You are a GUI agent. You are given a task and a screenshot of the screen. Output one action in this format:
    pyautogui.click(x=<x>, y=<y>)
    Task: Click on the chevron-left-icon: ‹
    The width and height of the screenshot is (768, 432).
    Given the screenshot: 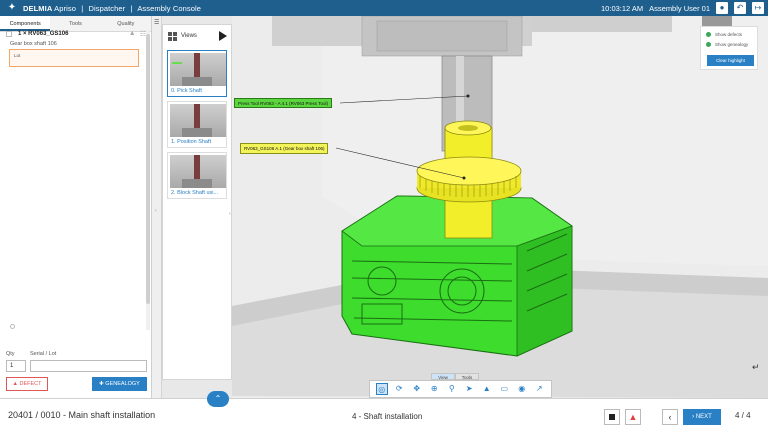 What is the action you would take?
    pyautogui.click(x=670, y=417)
    